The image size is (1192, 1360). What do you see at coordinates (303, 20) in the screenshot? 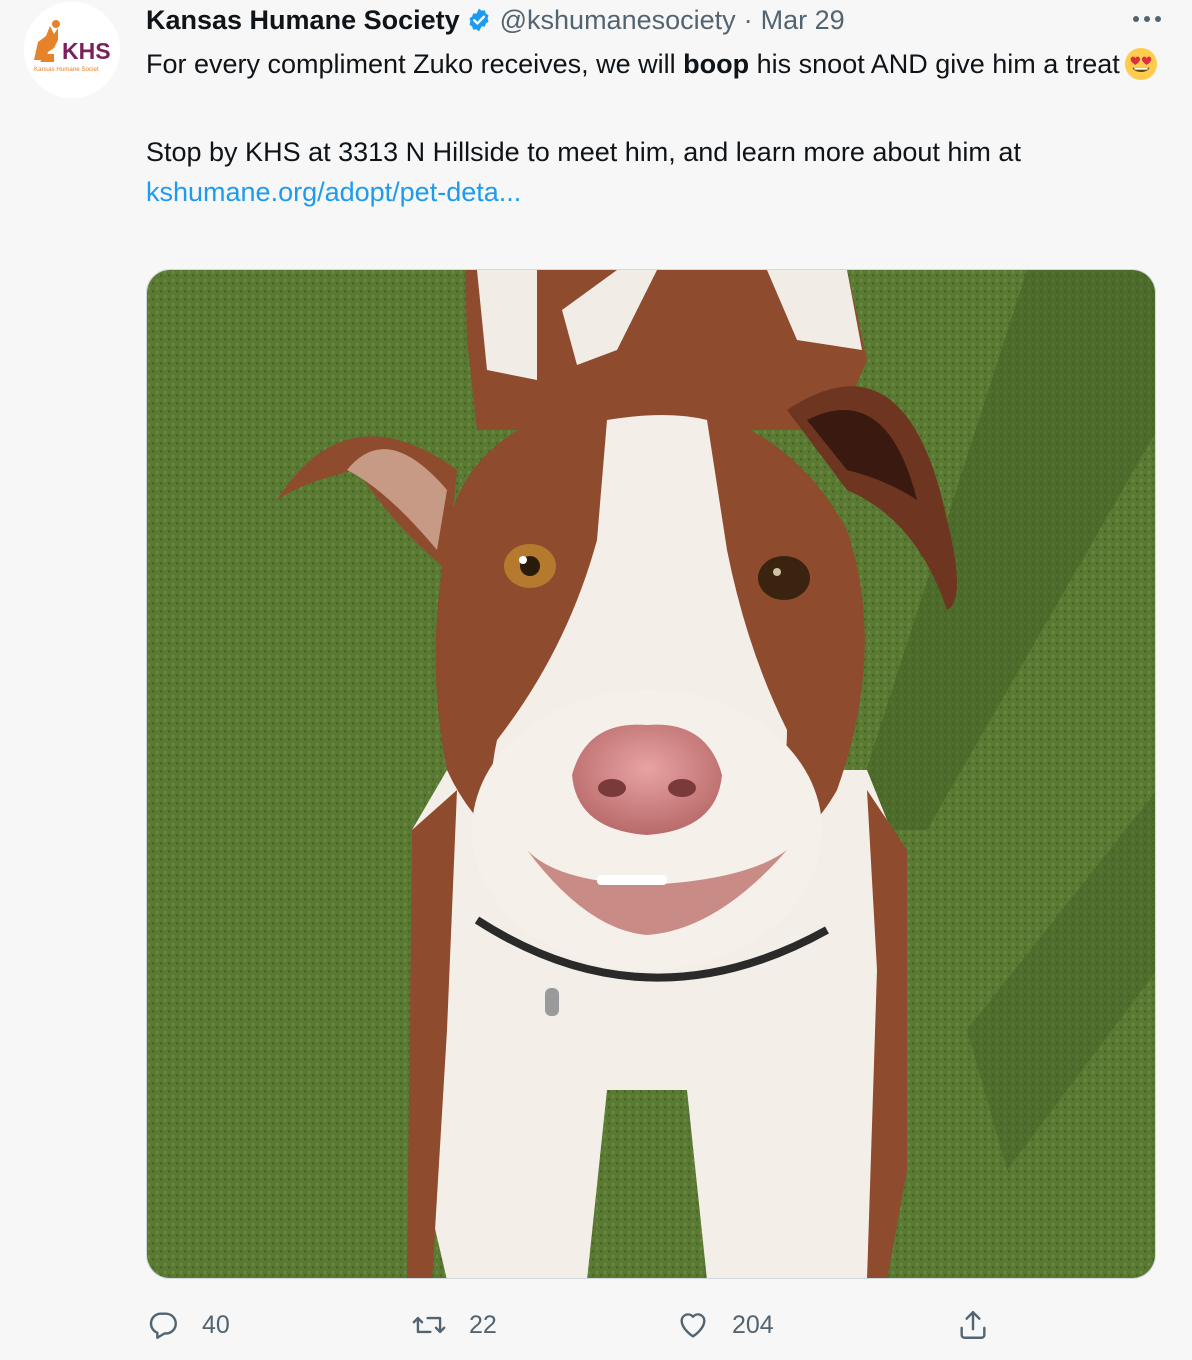
I see `author-name: Kansas Humane Society` at bounding box center [303, 20].